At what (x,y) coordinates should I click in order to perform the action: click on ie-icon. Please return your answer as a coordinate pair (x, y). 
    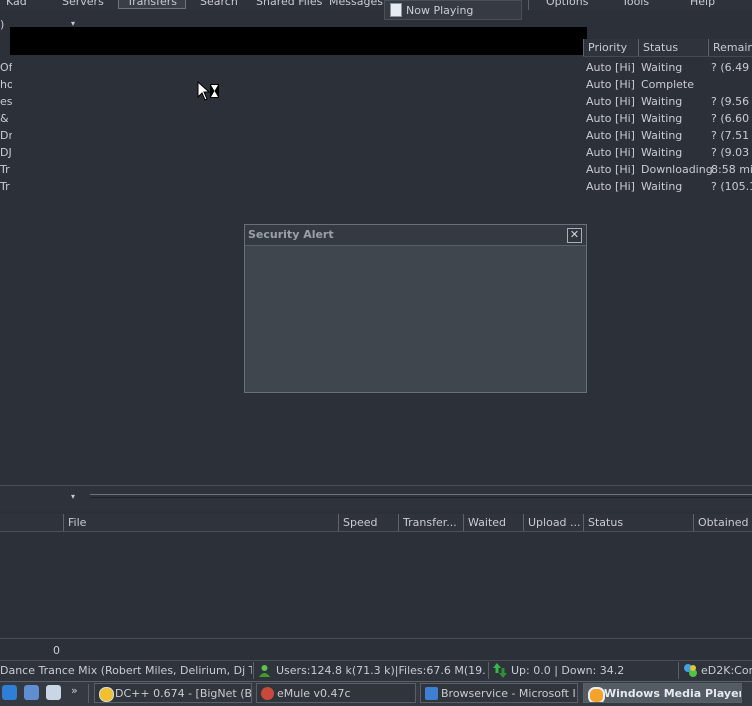
    Looking at the image, I should click on (9, 692).